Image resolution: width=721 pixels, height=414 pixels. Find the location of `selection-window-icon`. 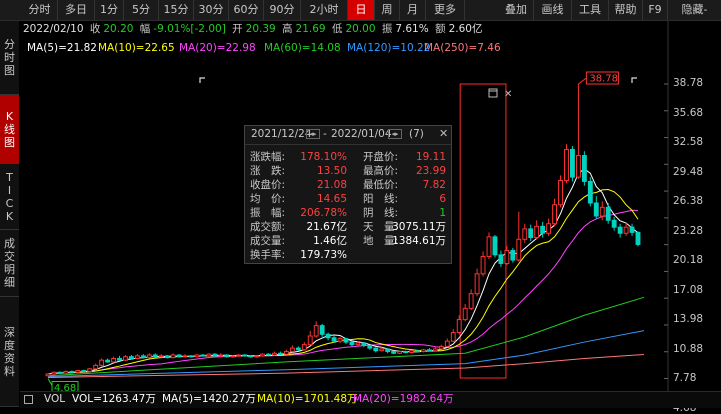

selection-window-icon is located at coordinates (493, 93).